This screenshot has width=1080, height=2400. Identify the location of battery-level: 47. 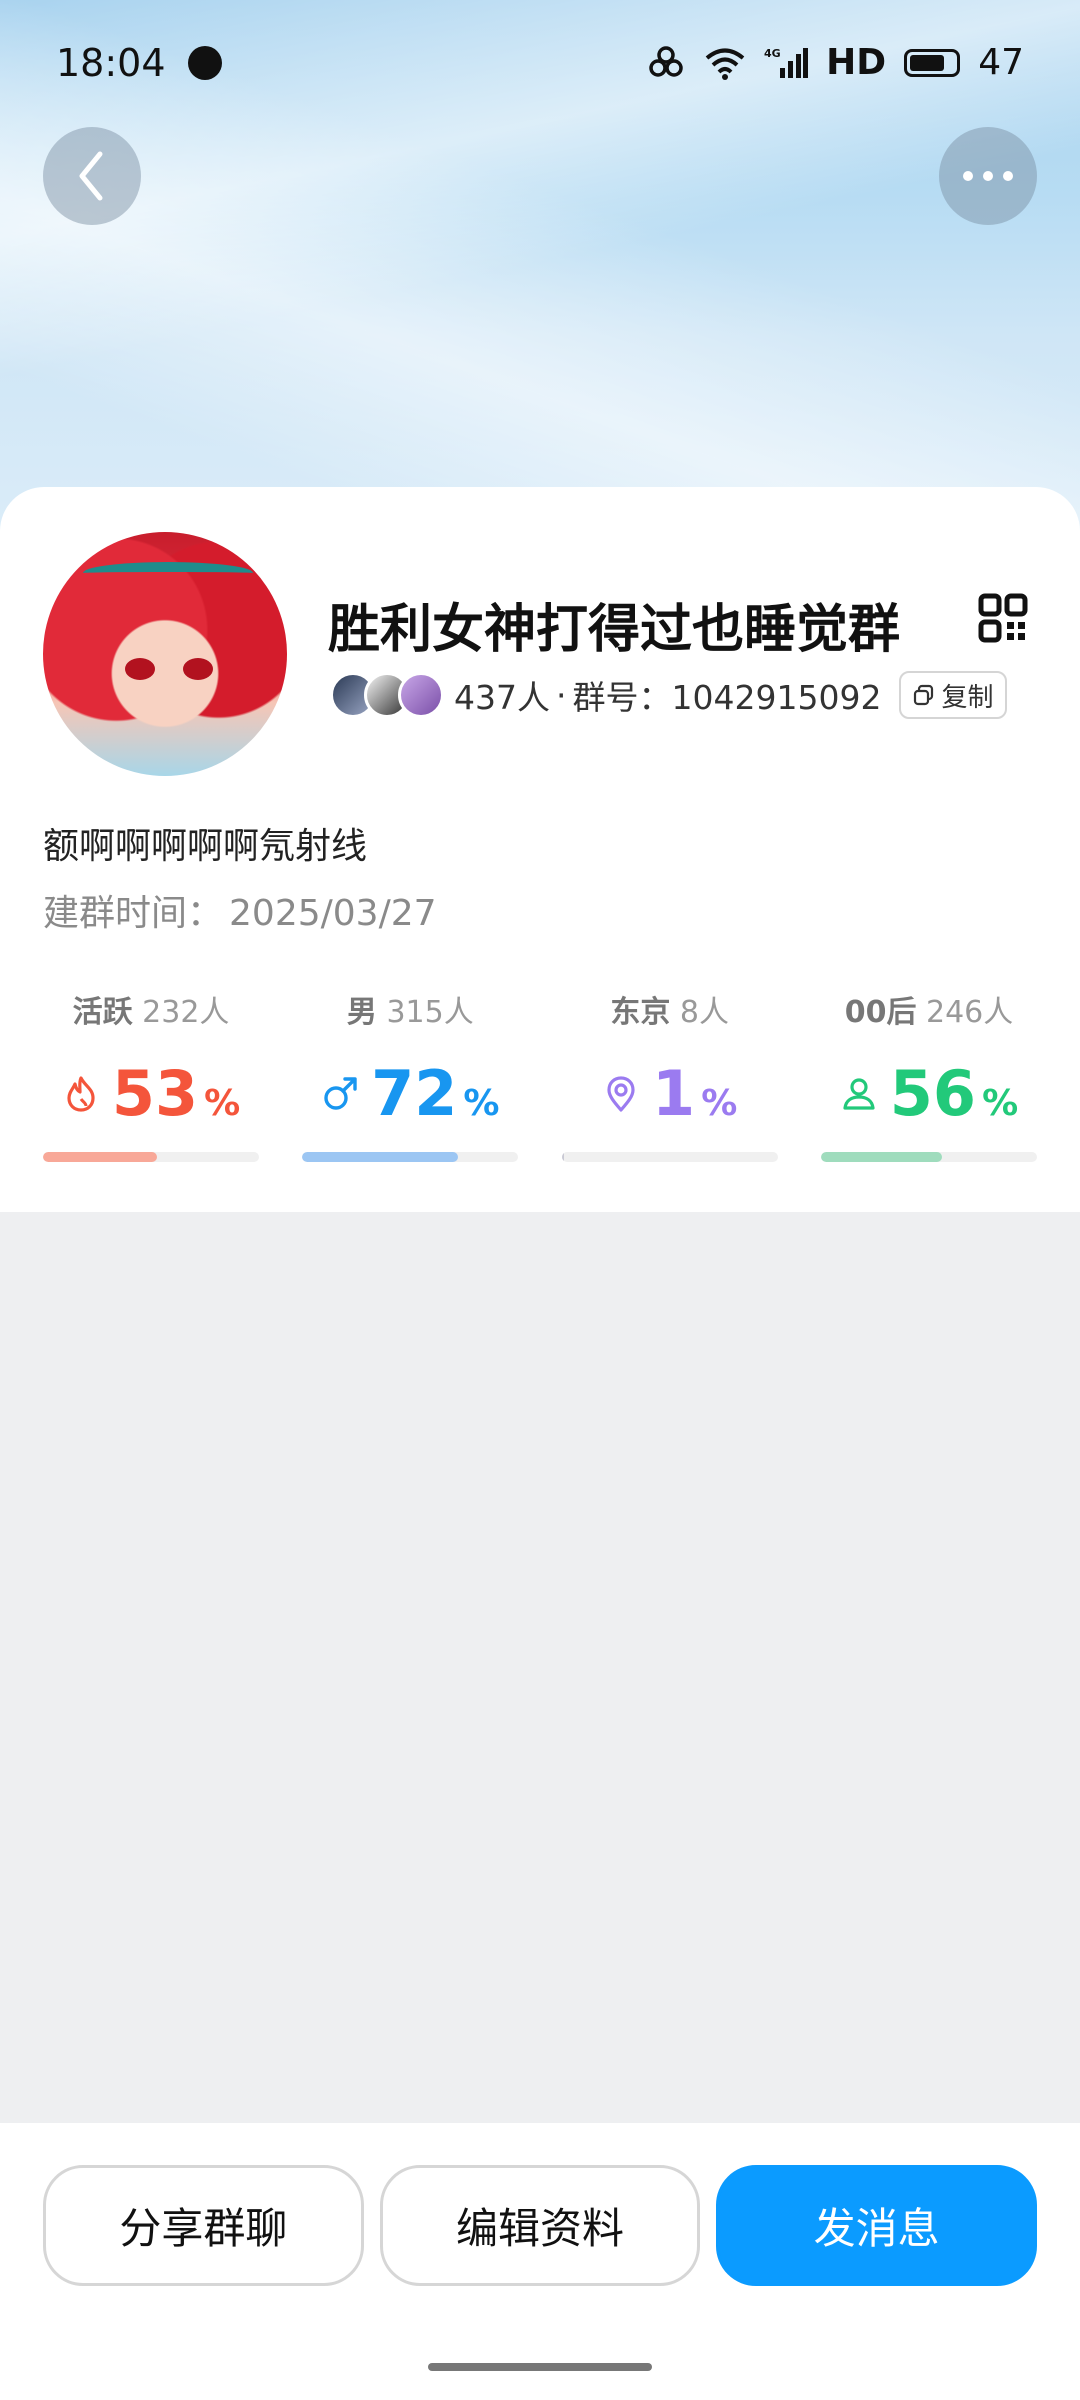
(1001, 62).